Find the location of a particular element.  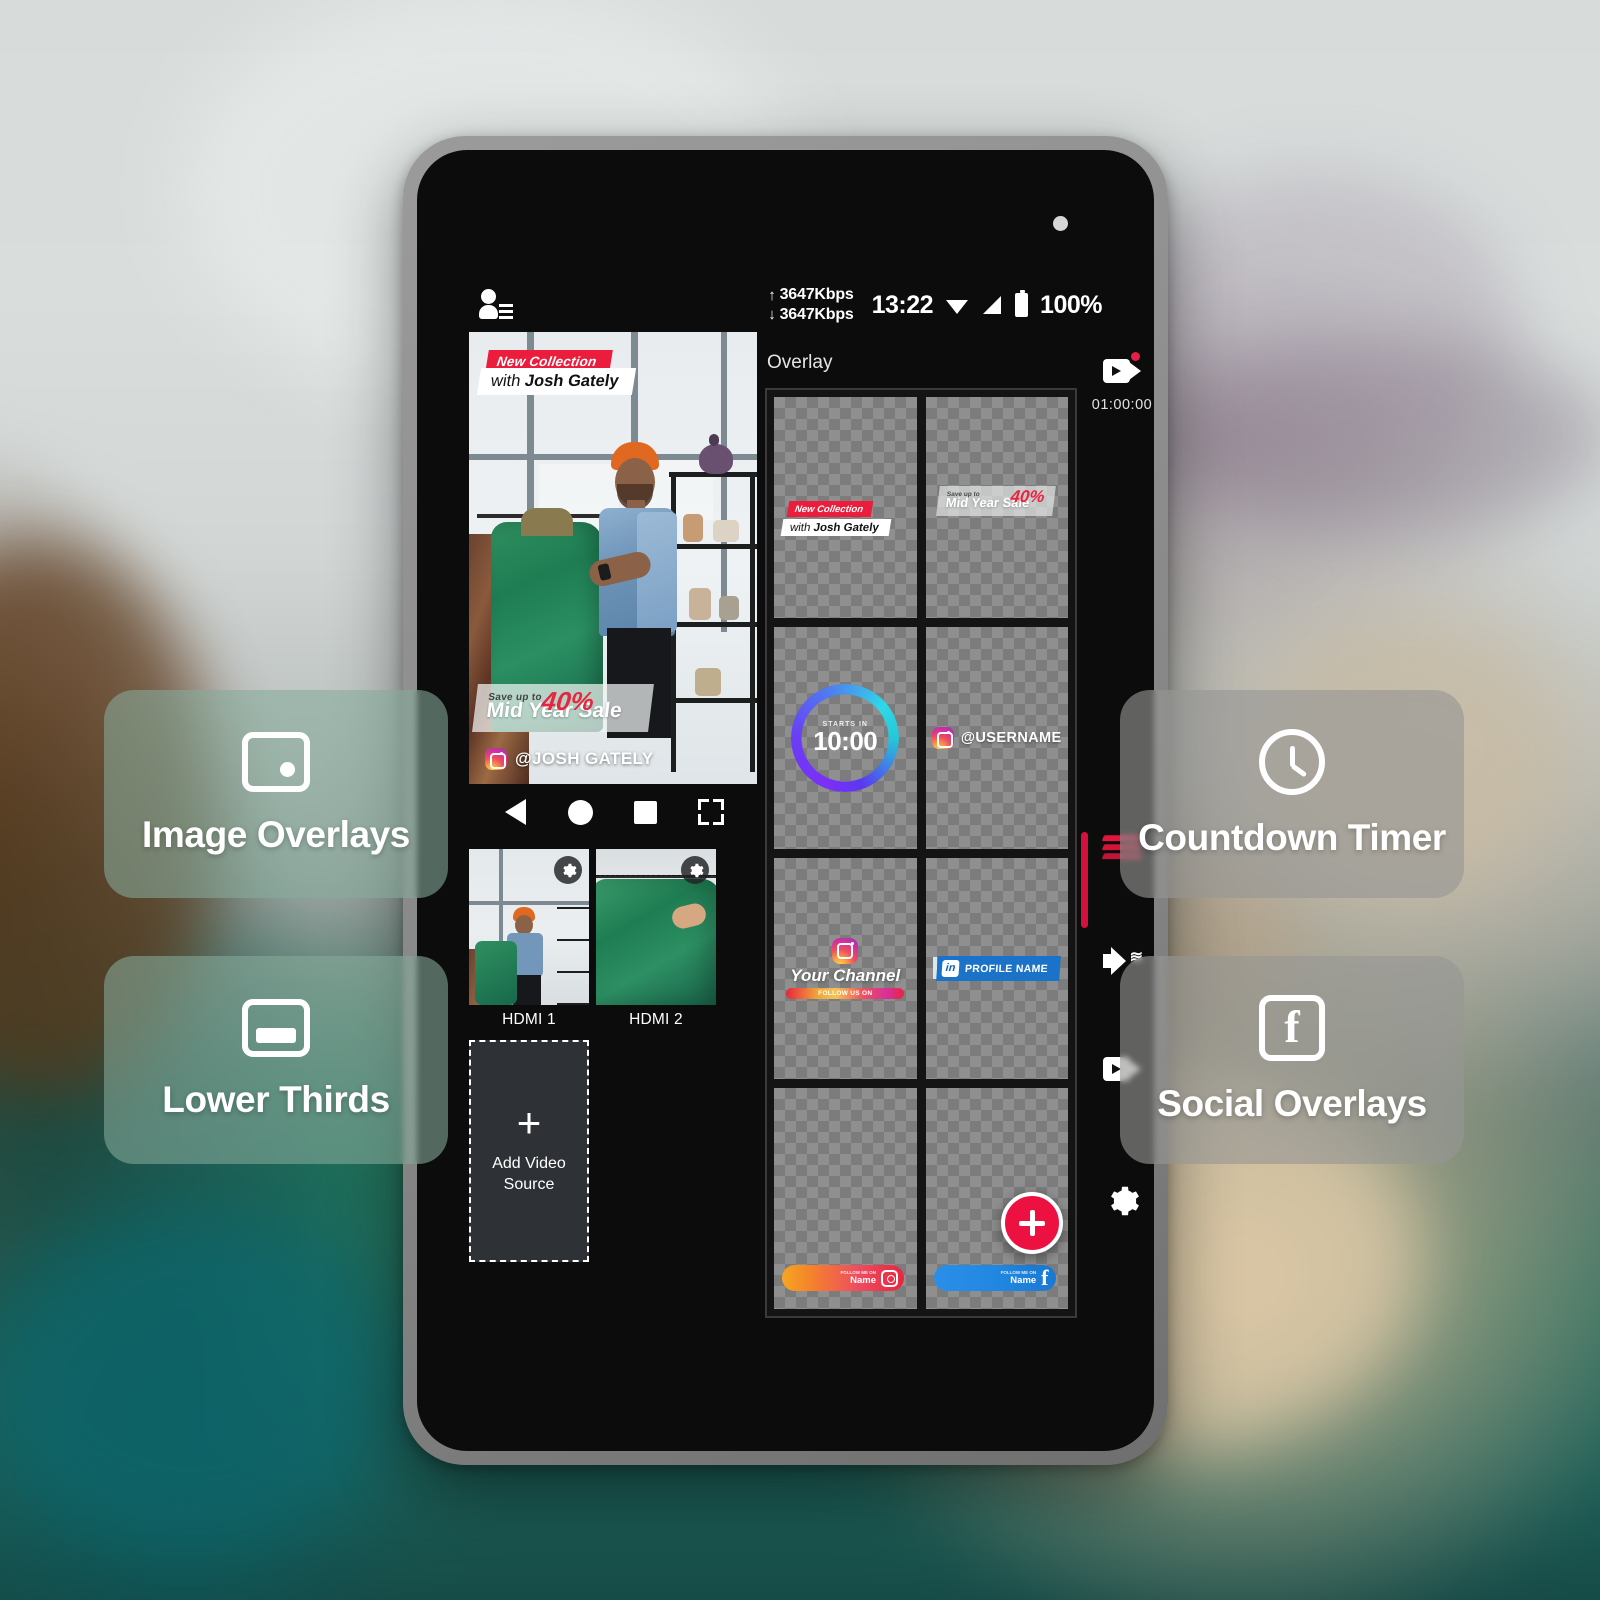

fullscreen-icon is located at coordinates (710, 812).